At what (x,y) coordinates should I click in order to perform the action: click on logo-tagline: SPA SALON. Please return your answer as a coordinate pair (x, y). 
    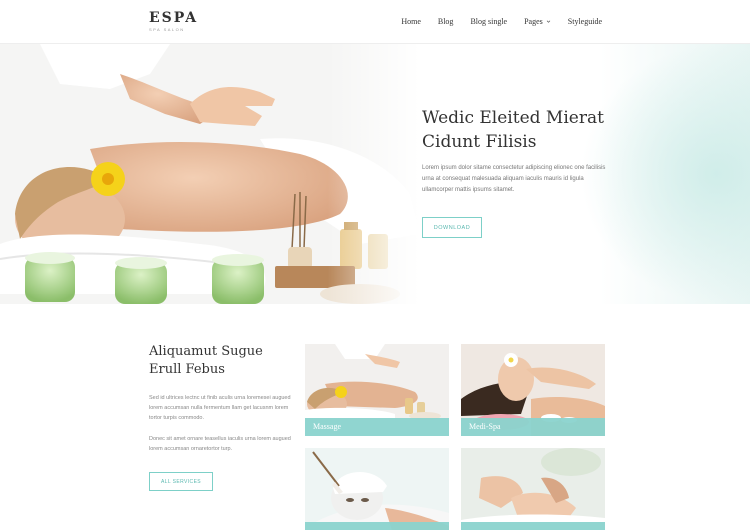
    Looking at the image, I should click on (167, 29).